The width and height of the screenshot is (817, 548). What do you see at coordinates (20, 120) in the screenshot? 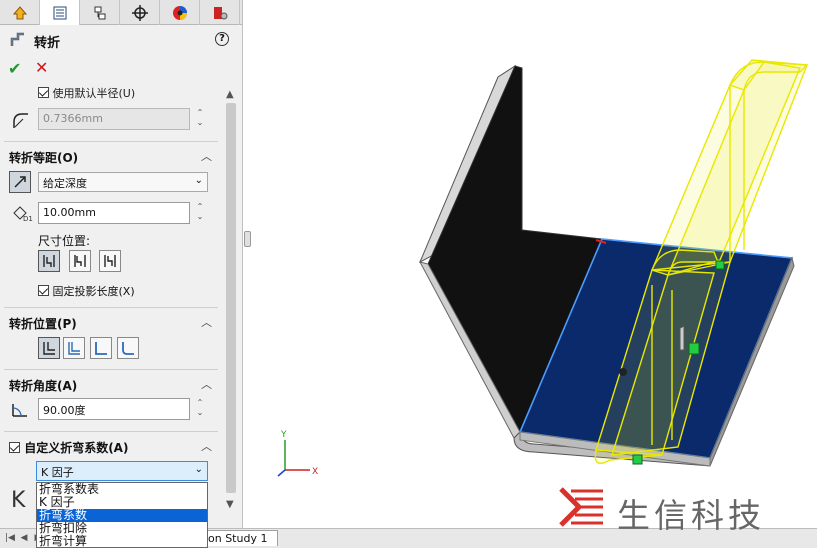
I see `bend-radius-icon` at bounding box center [20, 120].